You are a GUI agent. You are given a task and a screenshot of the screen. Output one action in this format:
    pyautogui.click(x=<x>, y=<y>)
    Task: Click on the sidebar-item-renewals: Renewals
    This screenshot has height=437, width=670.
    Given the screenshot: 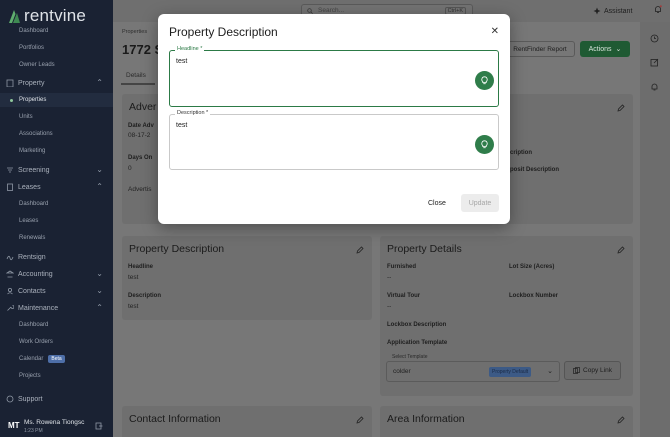 What is the action you would take?
    pyautogui.click(x=56, y=238)
    